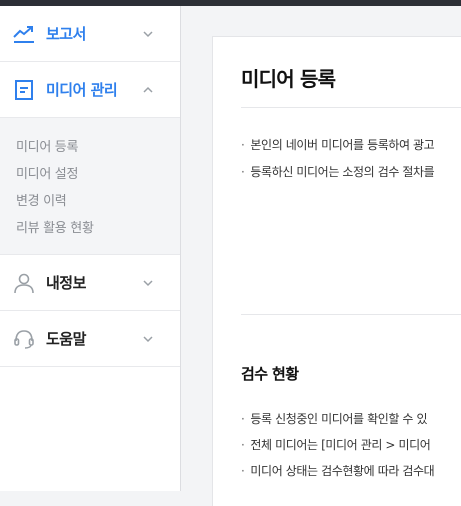 The width and height of the screenshot is (461, 506). What do you see at coordinates (338, 172) in the screenshot?
I see `info-bullet: · 등록하신 미디어는 소정의 검수 절차를` at bounding box center [338, 172].